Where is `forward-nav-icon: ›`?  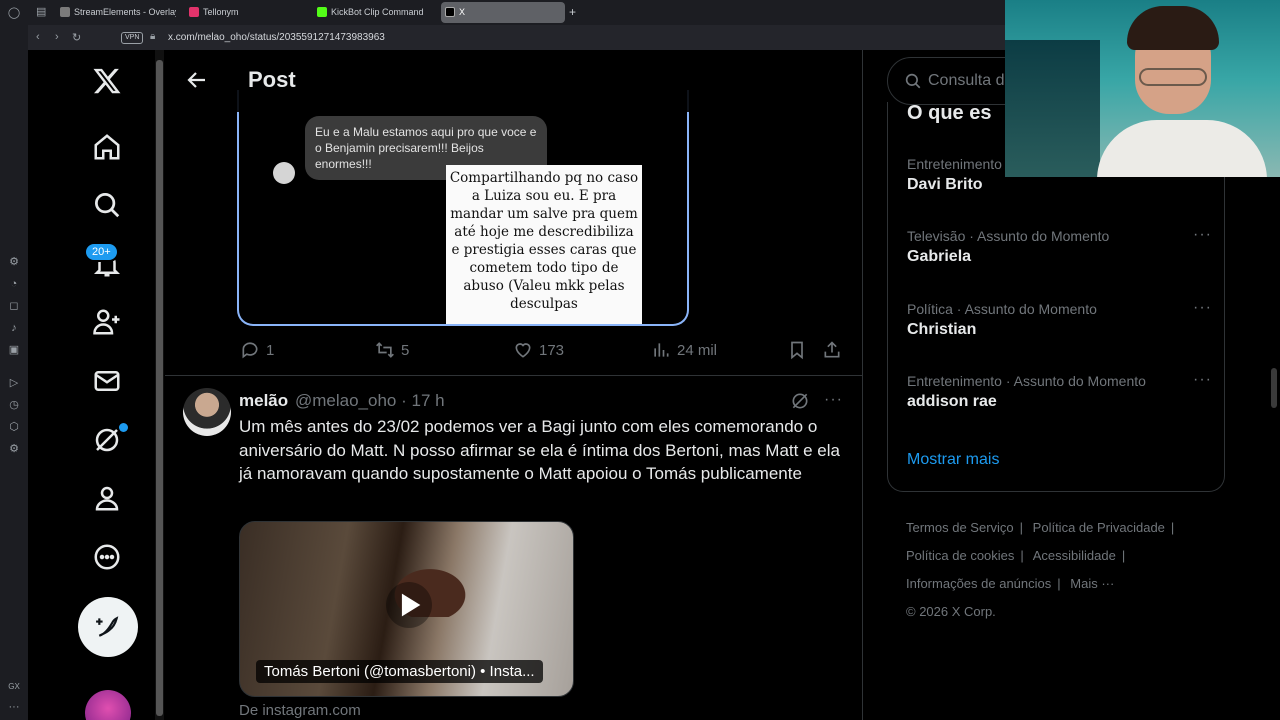
forward-nav-icon: › is located at coordinates (57, 37).